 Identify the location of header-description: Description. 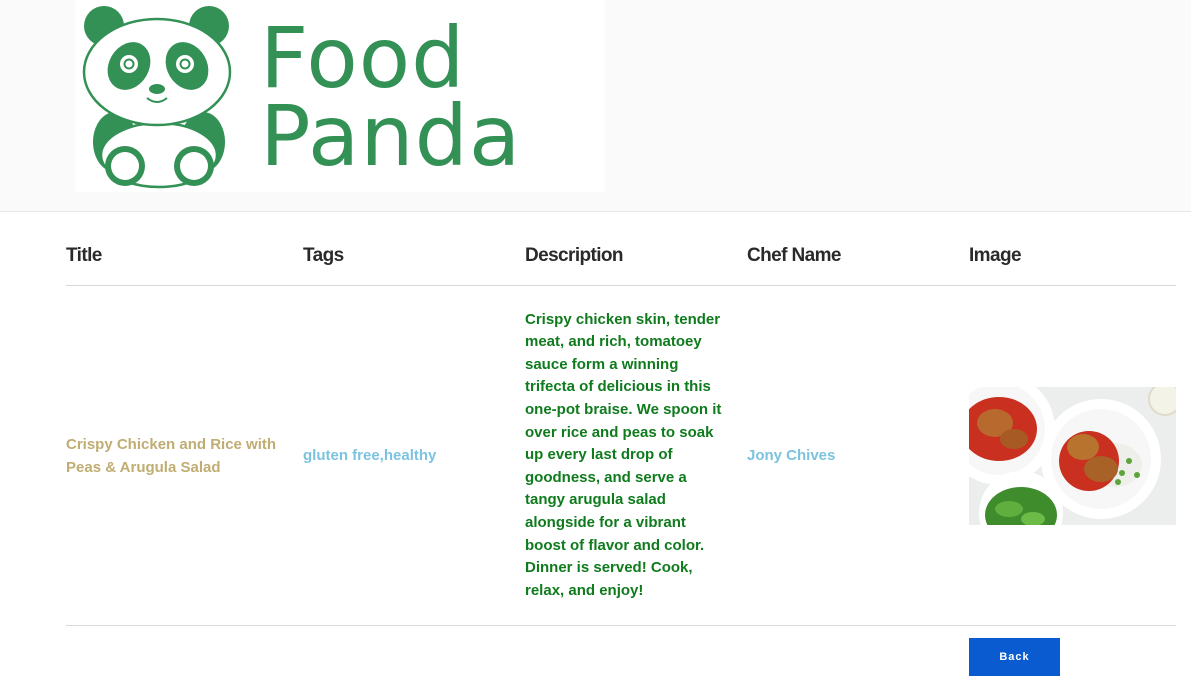
(574, 255).